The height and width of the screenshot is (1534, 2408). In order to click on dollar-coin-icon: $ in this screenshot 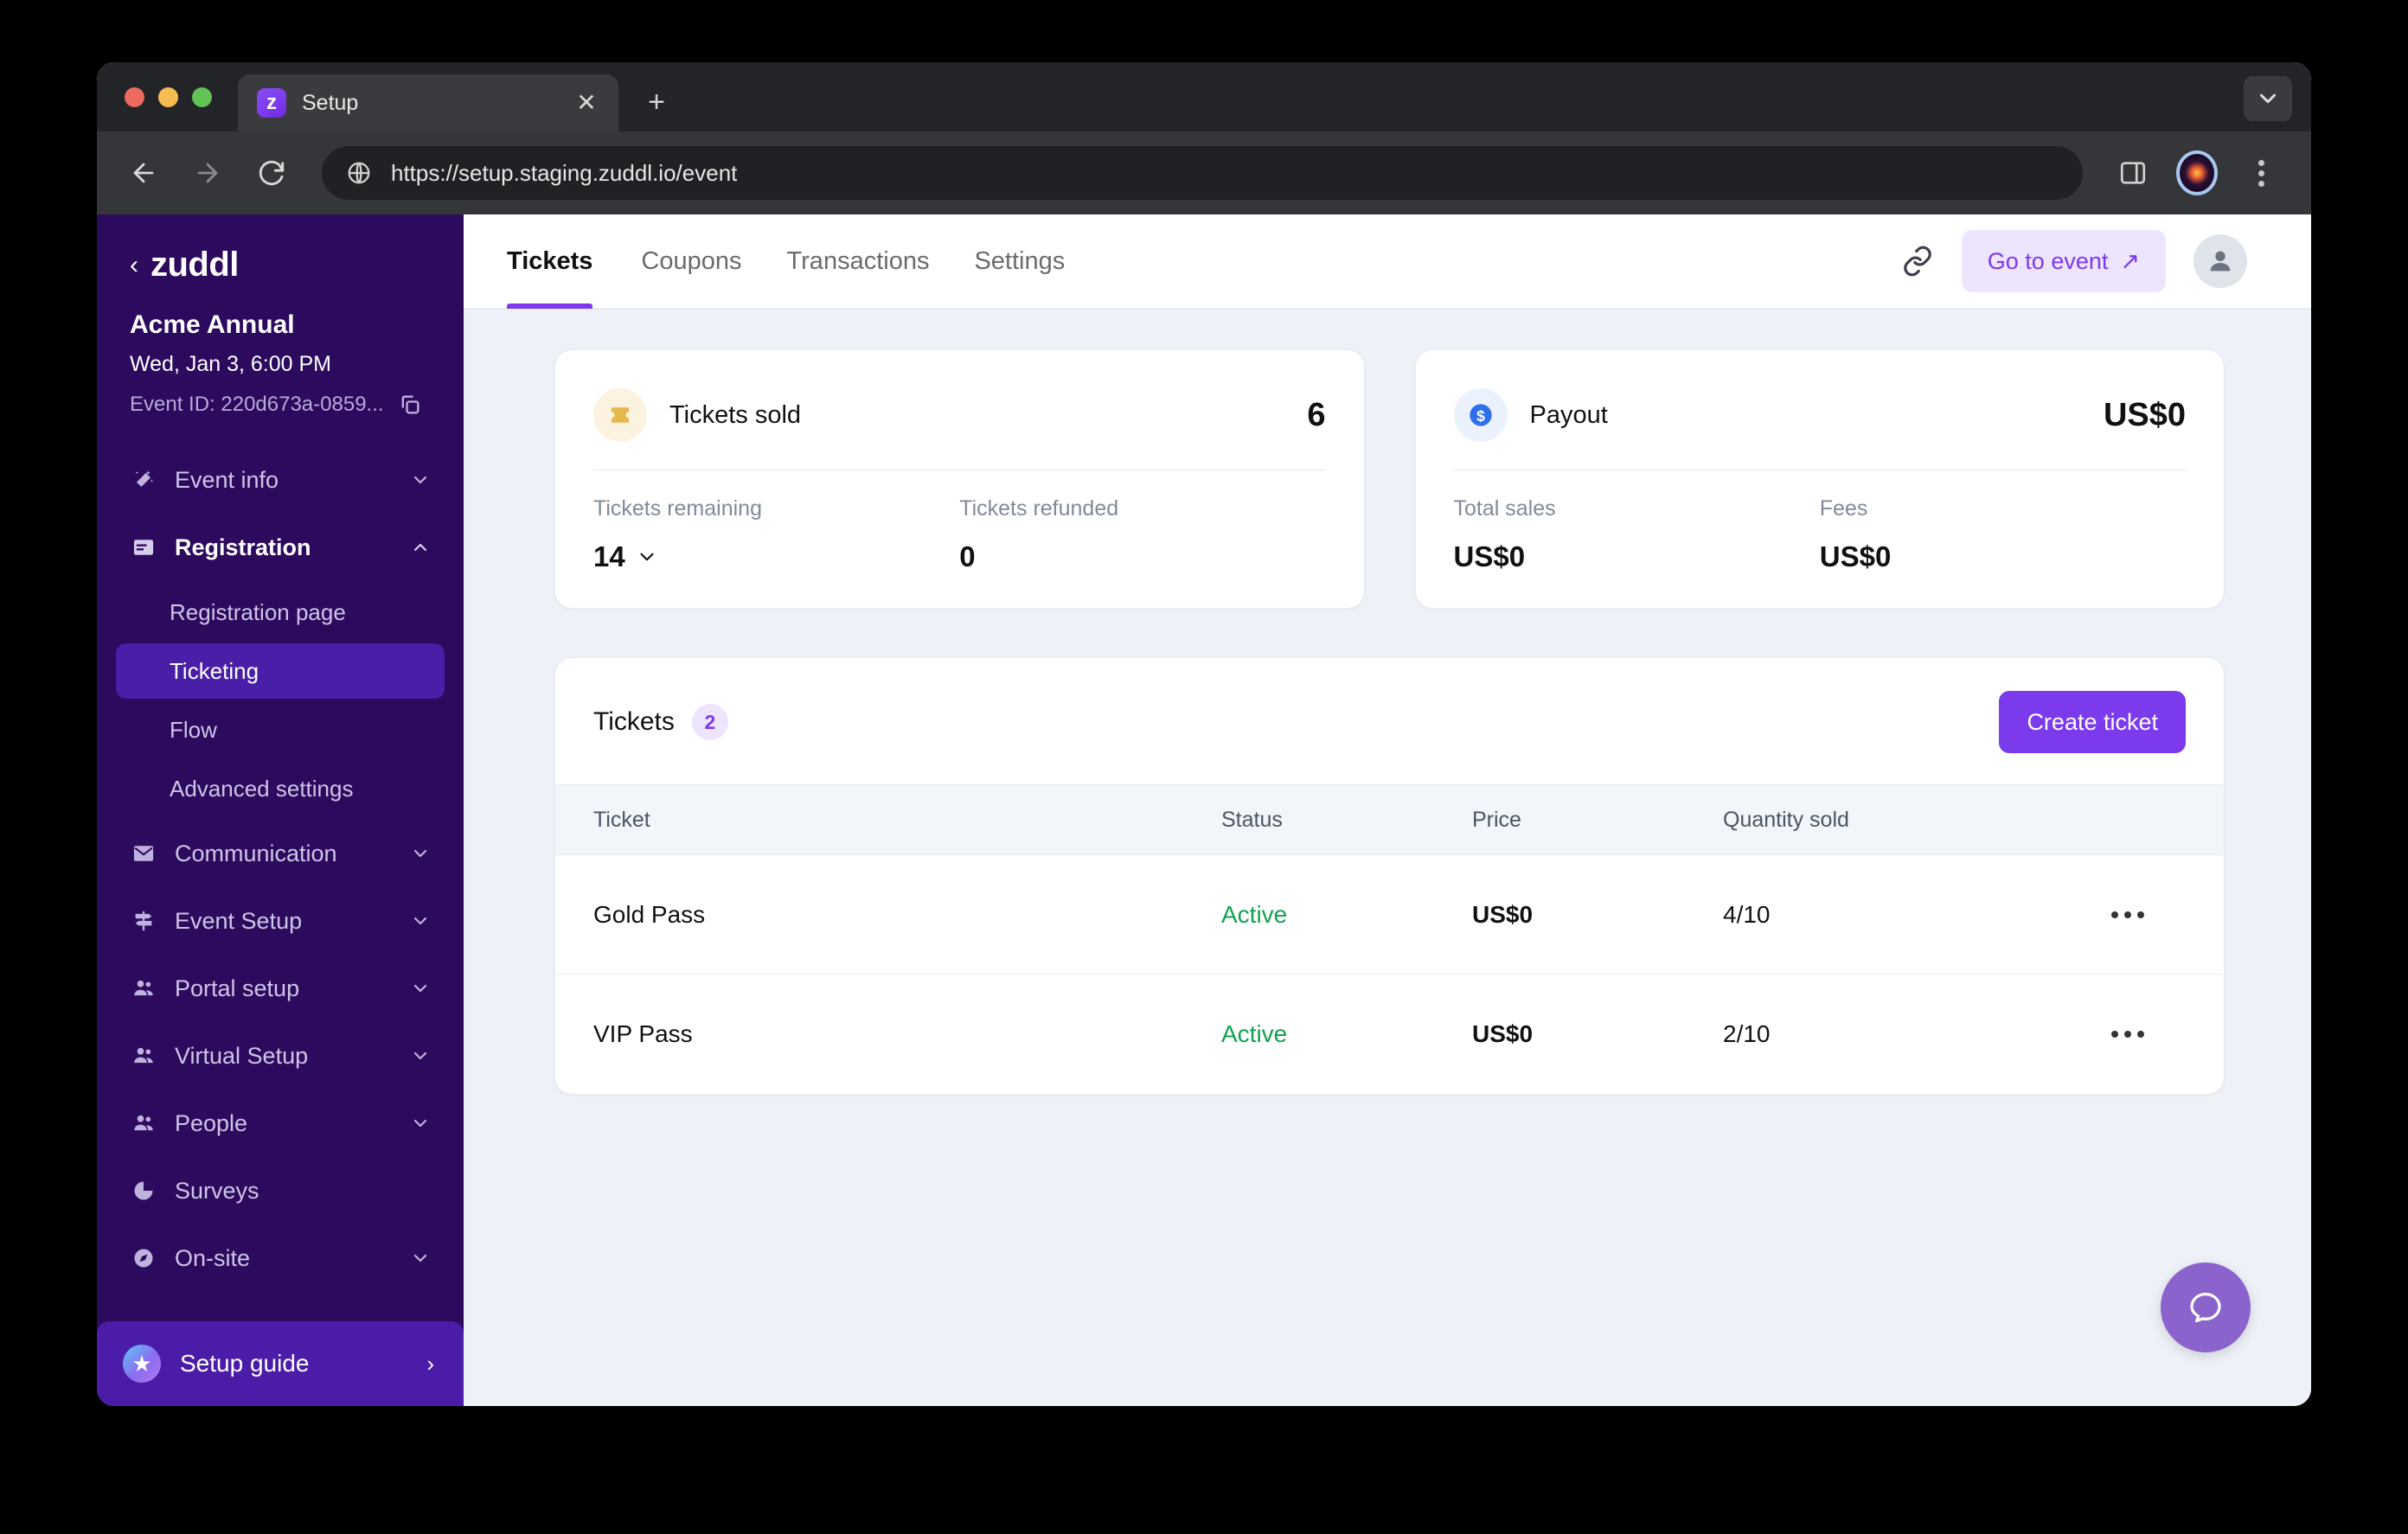, I will do `click(1480, 415)`.